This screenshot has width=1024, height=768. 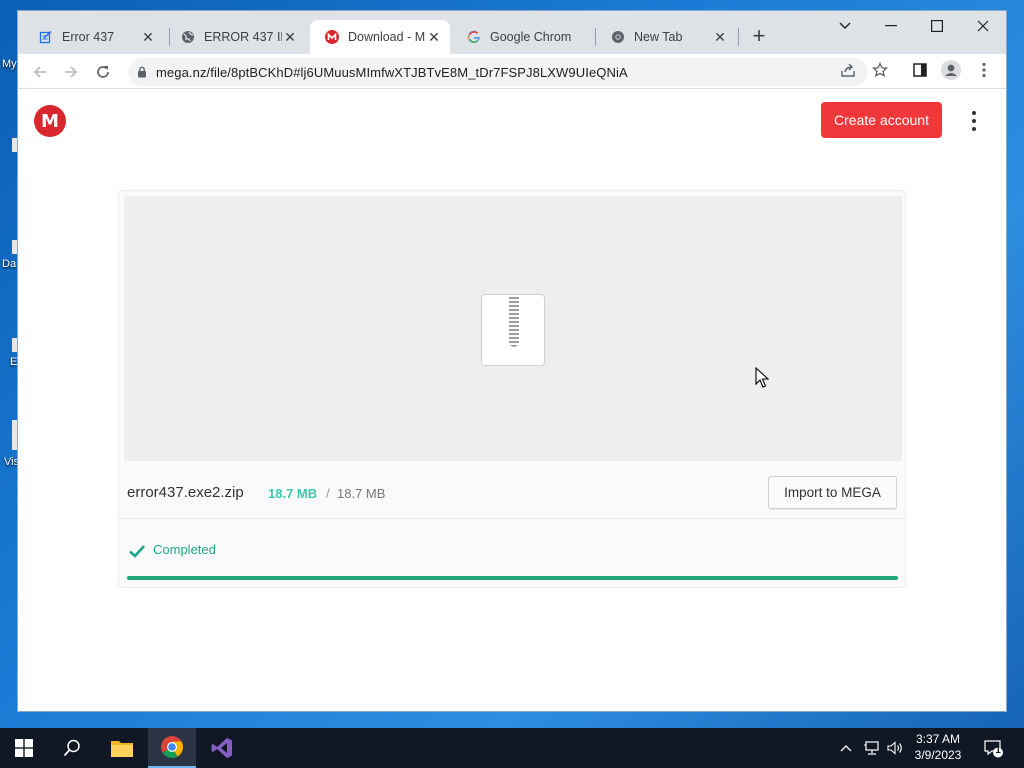 I want to click on lock-icon, so click(x=142, y=72).